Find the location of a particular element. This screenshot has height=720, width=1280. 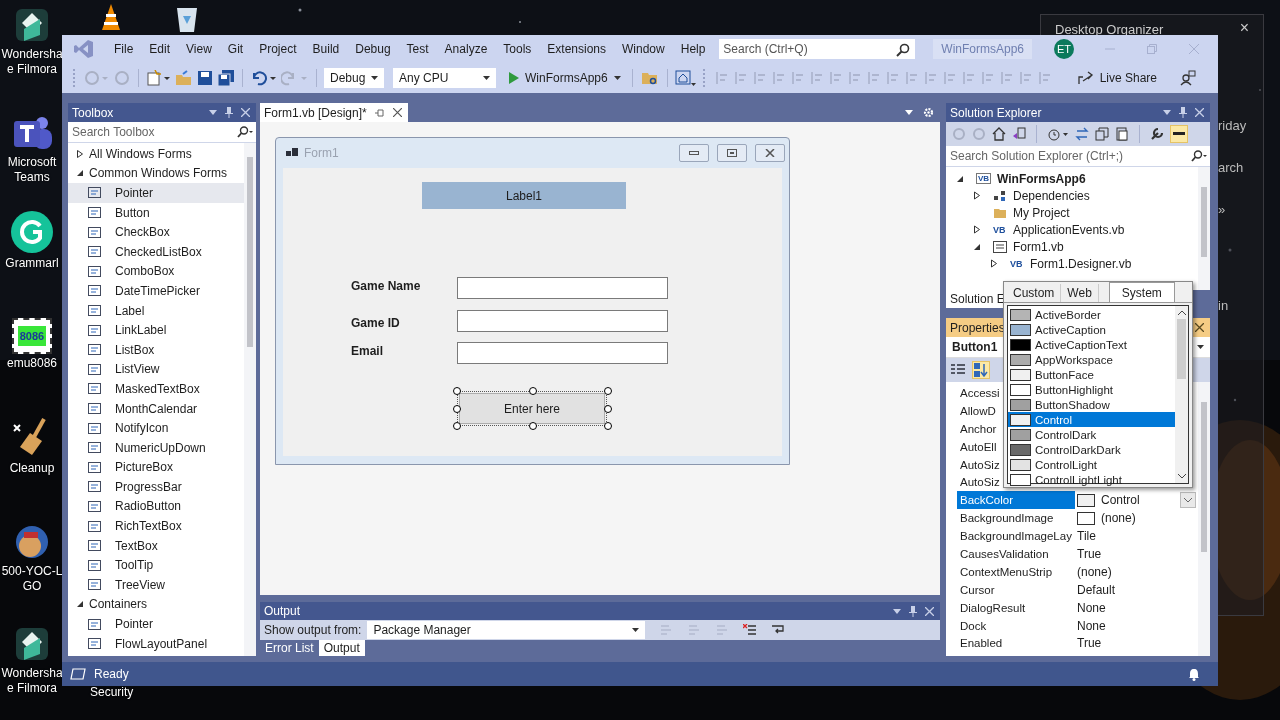

color-option: ControlDark is located at coordinates (1091, 434).